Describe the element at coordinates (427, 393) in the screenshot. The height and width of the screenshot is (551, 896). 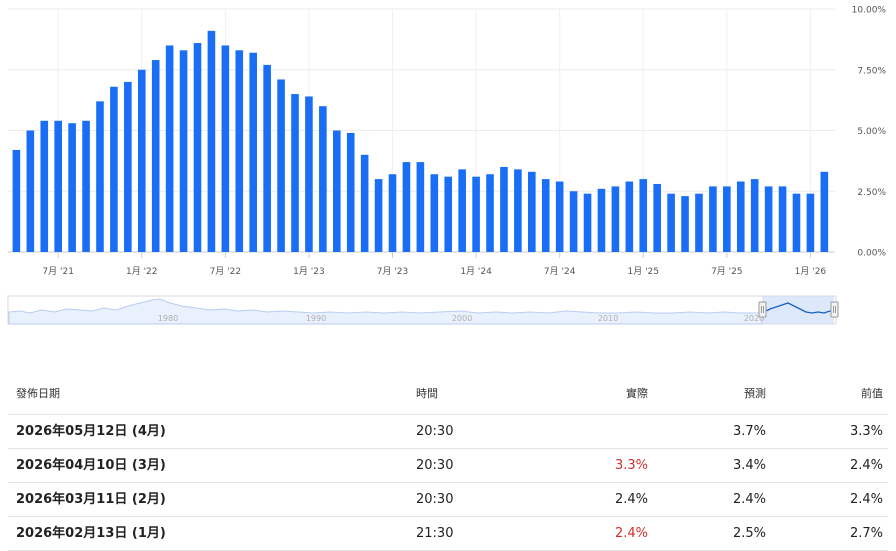
I see `header-time: 時間` at that location.